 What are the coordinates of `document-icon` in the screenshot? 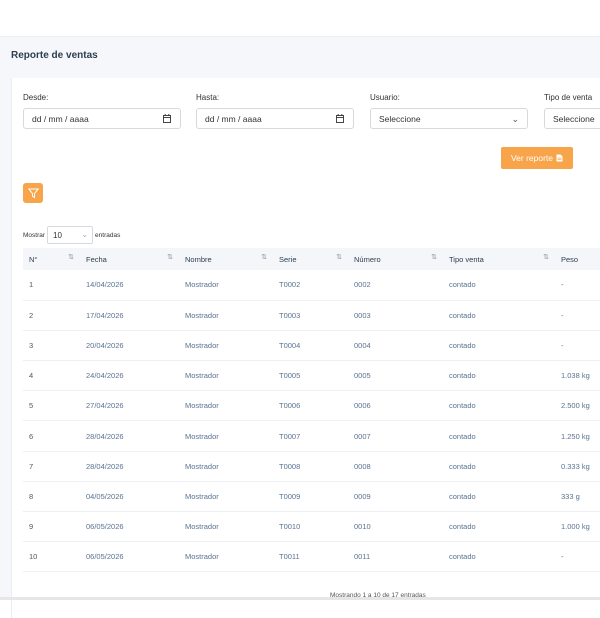 It's located at (559, 158).